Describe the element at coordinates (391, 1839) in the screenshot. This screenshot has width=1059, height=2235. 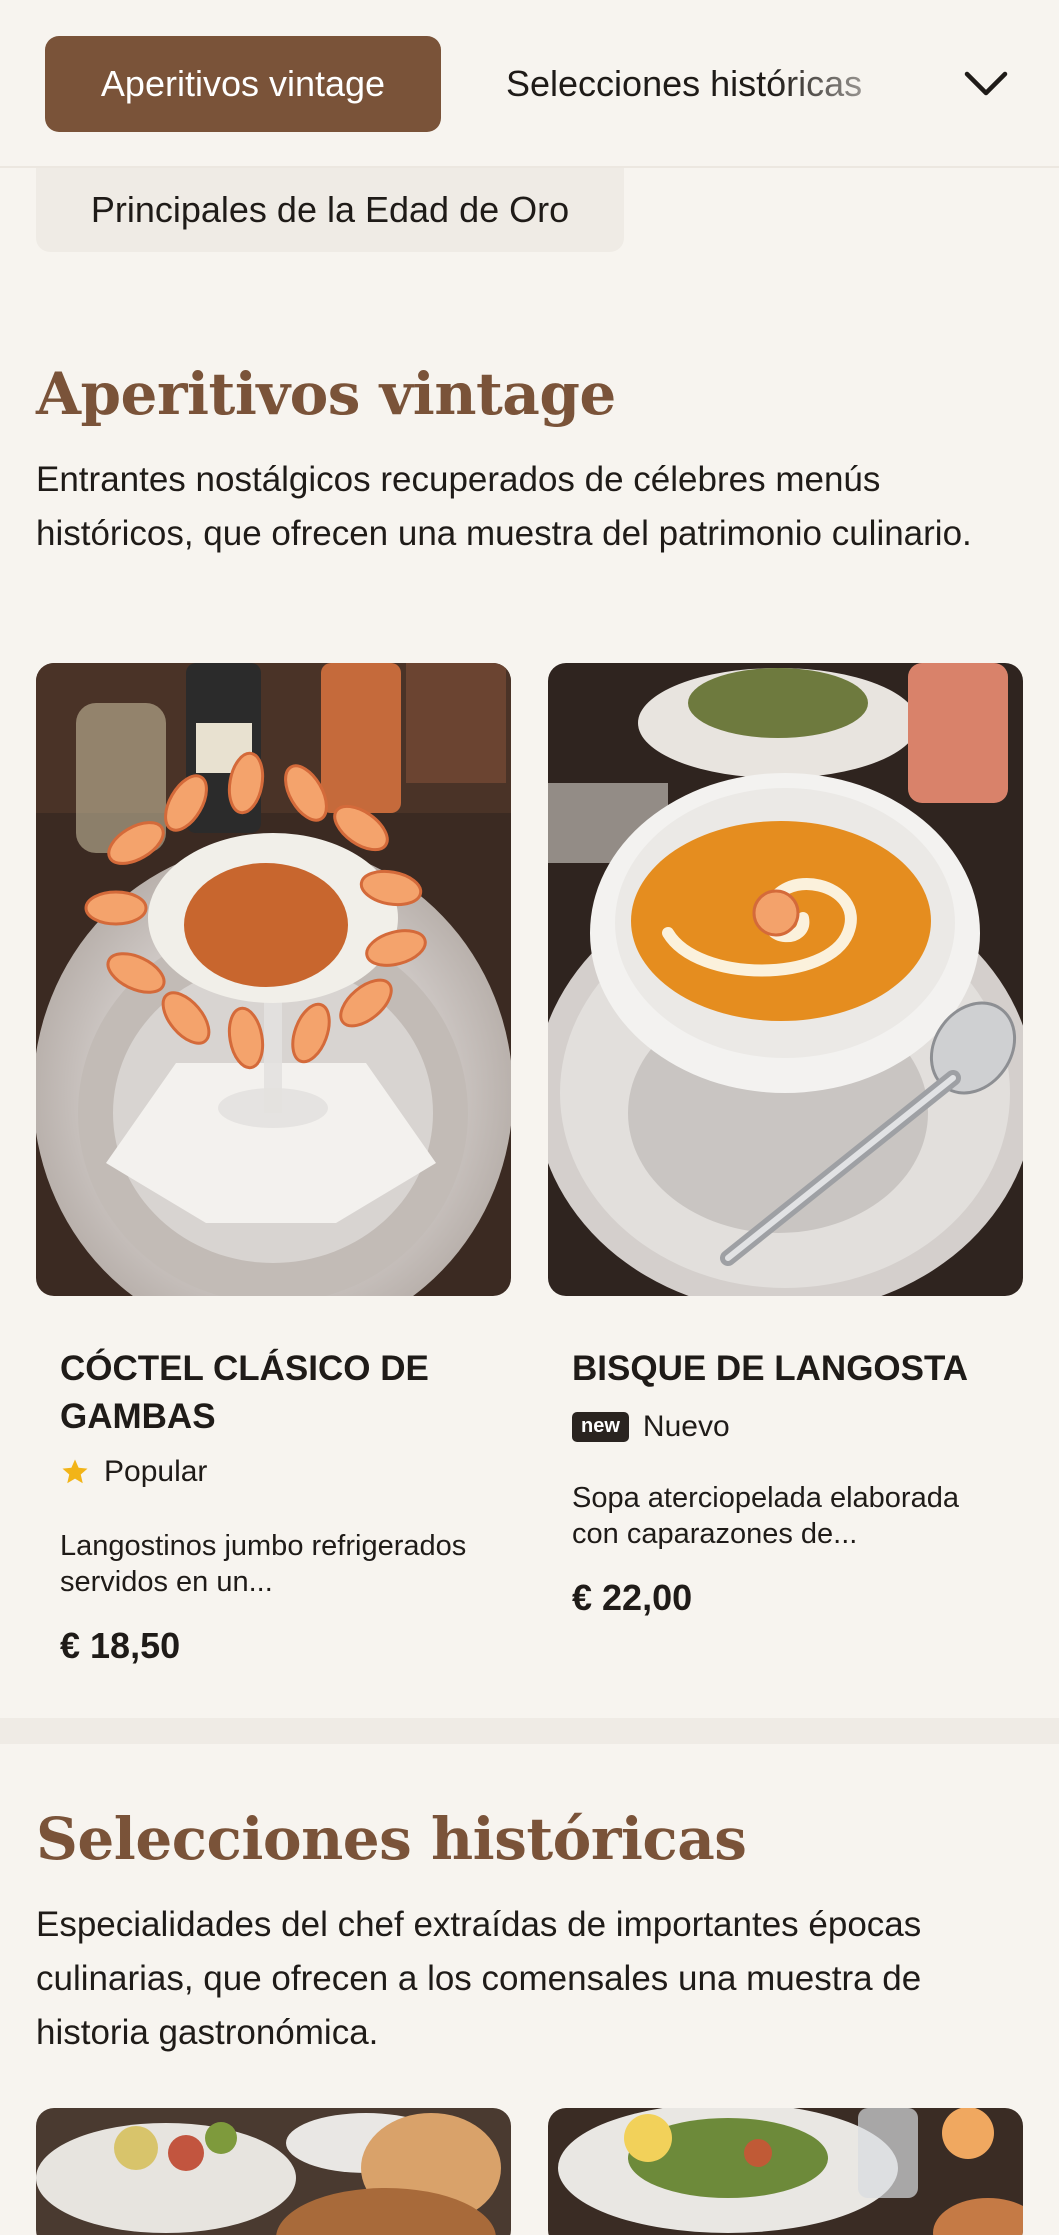
I see `section-title: Selecciones históricas` at that location.